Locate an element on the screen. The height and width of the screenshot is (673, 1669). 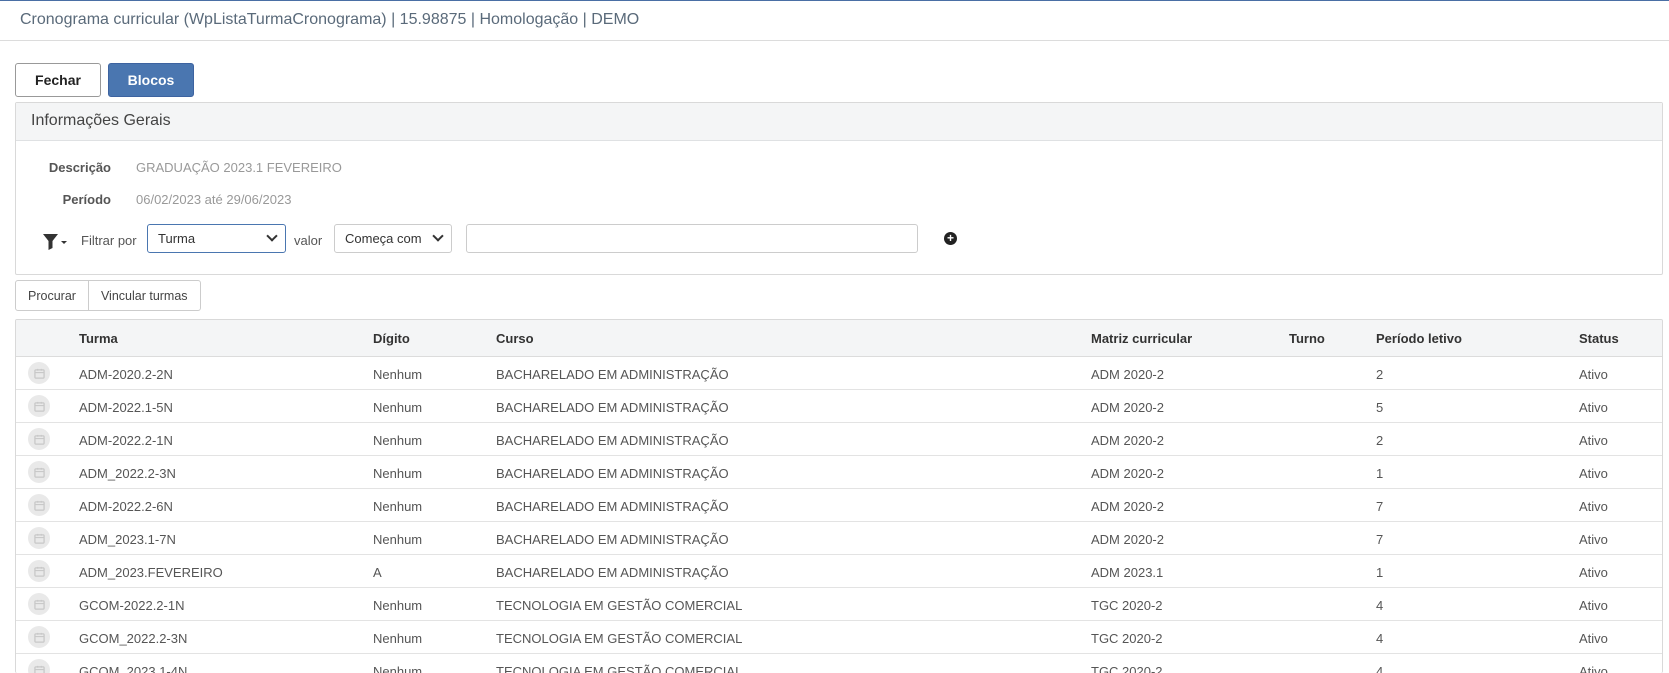
column-header-matriz: Matriz curricular is located at coordinates (1141, 338).